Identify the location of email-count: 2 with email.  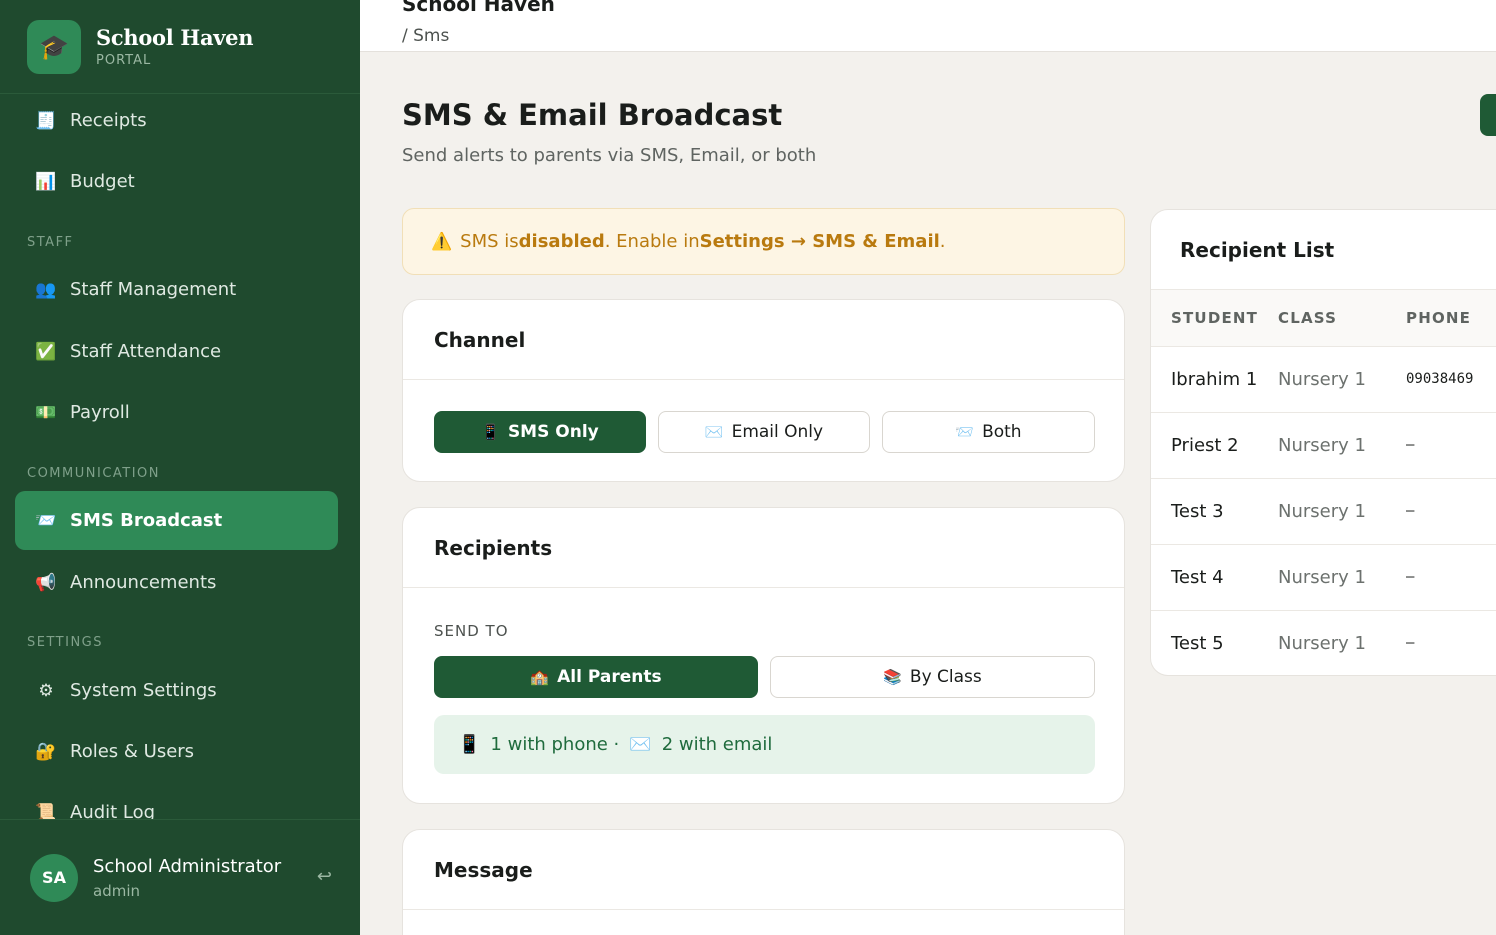
(717, 744).